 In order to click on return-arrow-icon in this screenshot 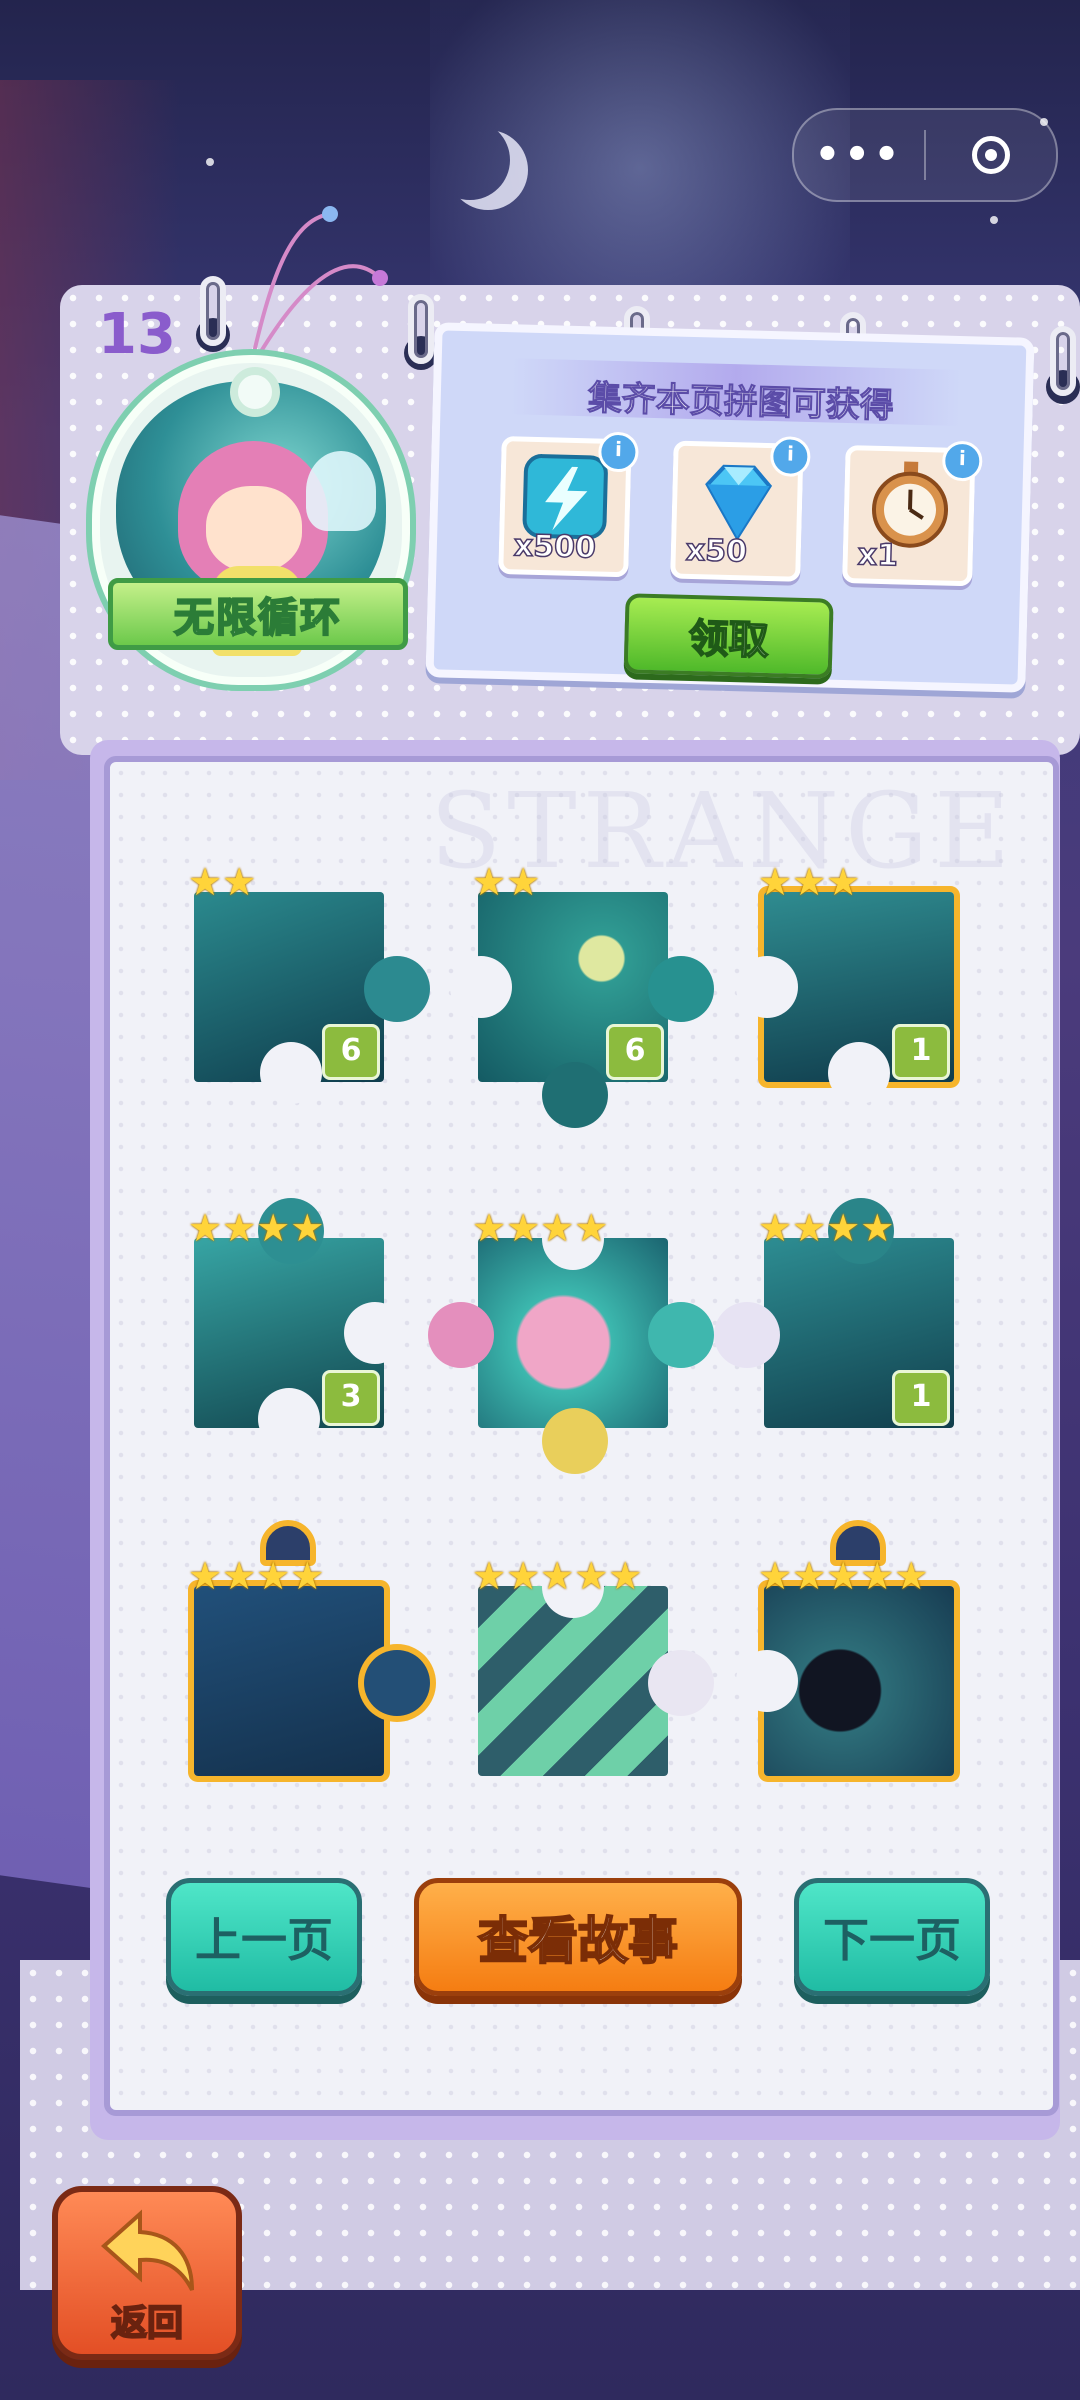, I will do `click(147, 2250)`.